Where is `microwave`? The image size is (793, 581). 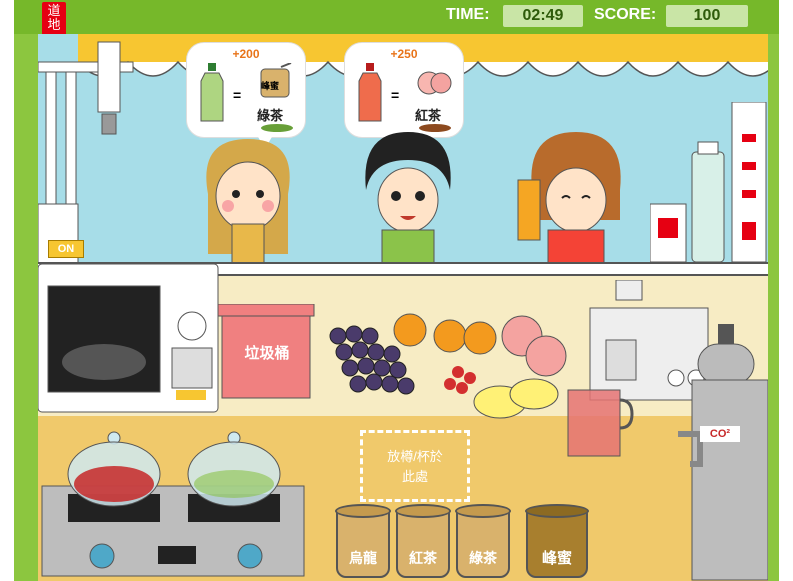 microwave is located at coordinates (129, 339).